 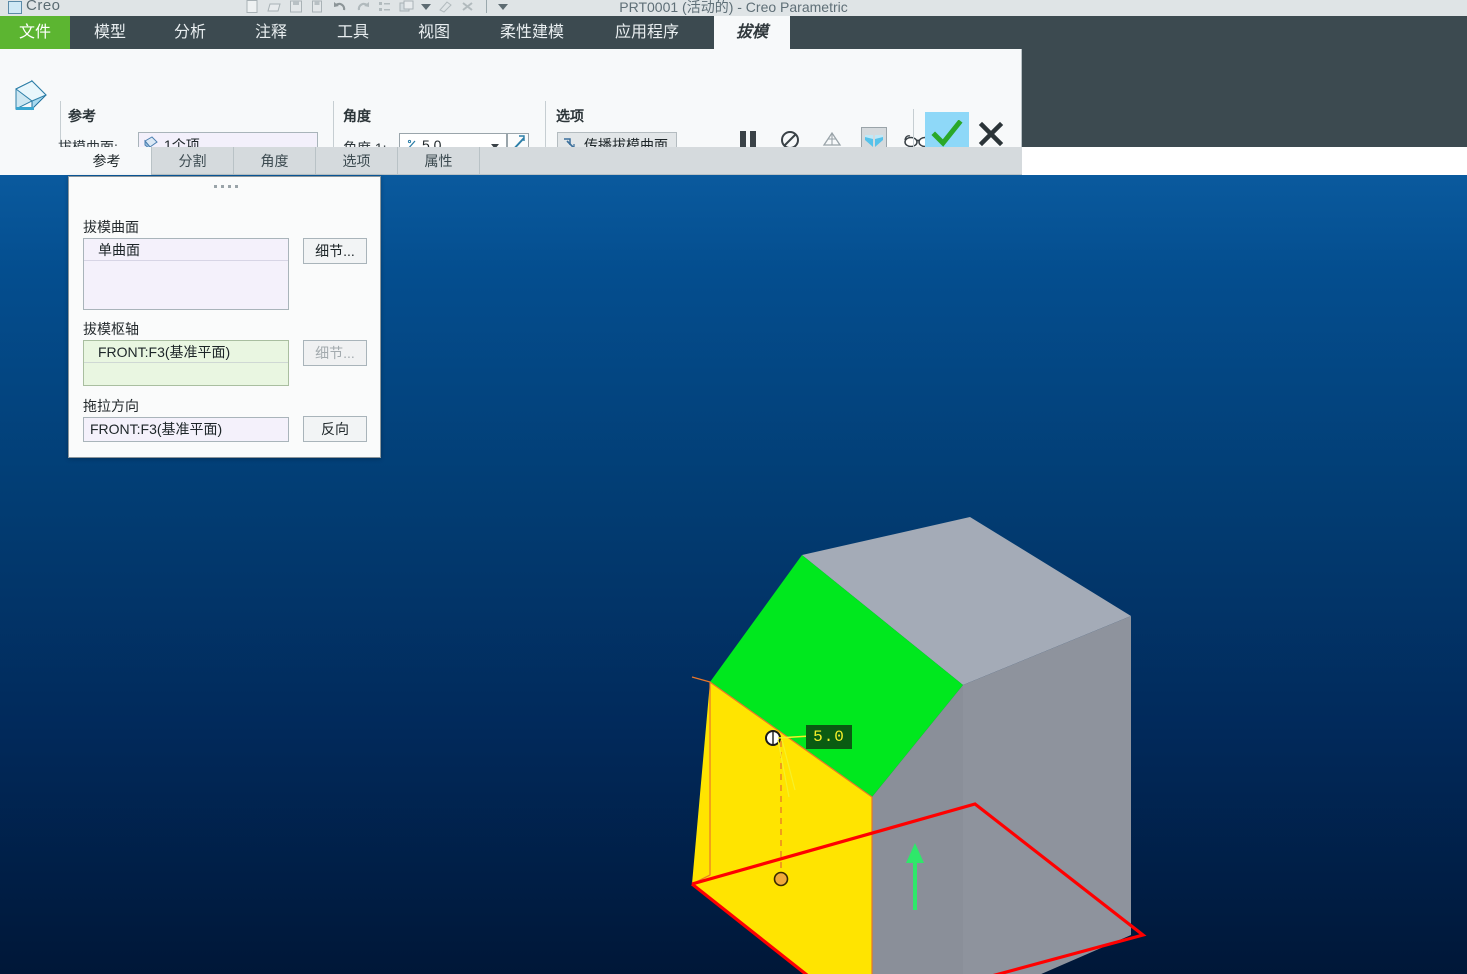 What do you see at coordinates (110, 32) in the screenshot?
I see `tab-model: 模型` at bounding box center [110, 32].